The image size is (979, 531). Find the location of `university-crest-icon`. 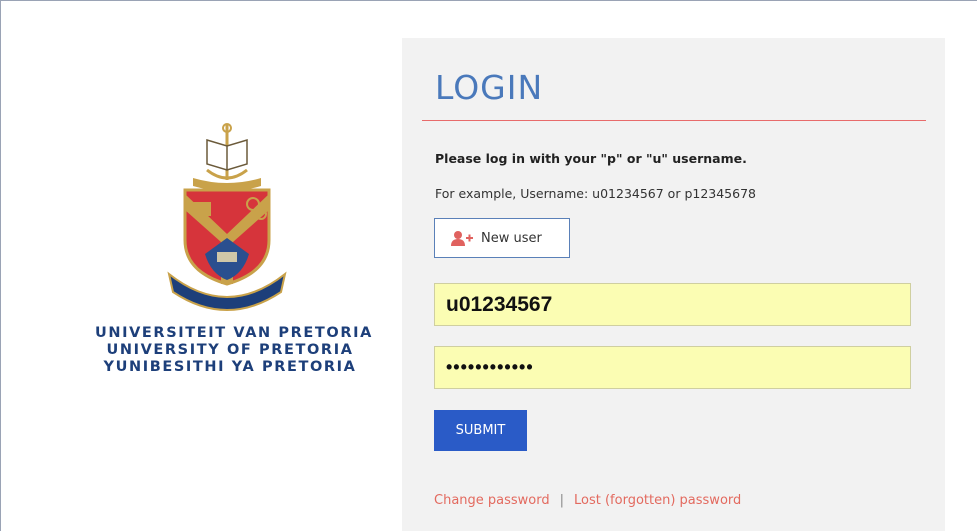

university-crest-icon is located at coordinates (227, 217).